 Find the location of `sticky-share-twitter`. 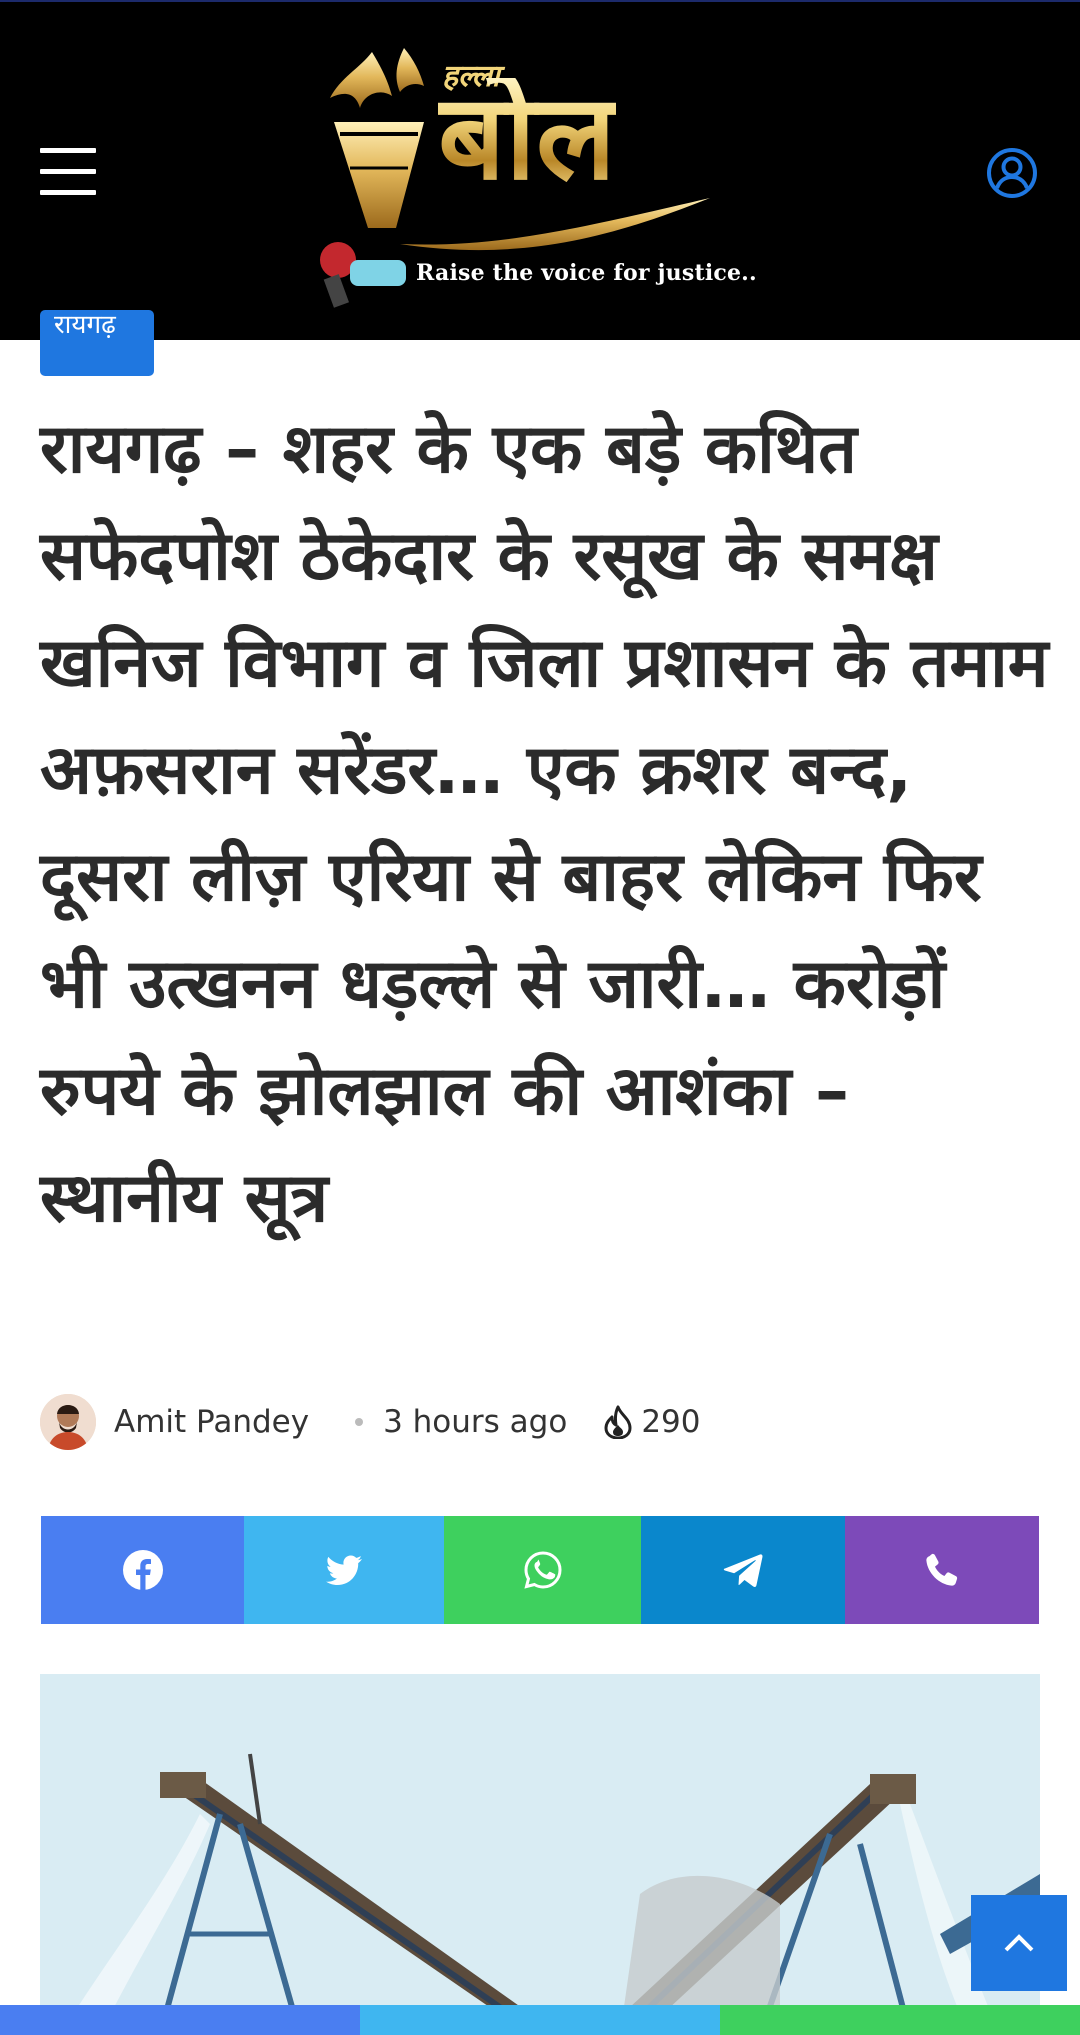

sticky-share-twitter is located at coordinates (540, 2020).